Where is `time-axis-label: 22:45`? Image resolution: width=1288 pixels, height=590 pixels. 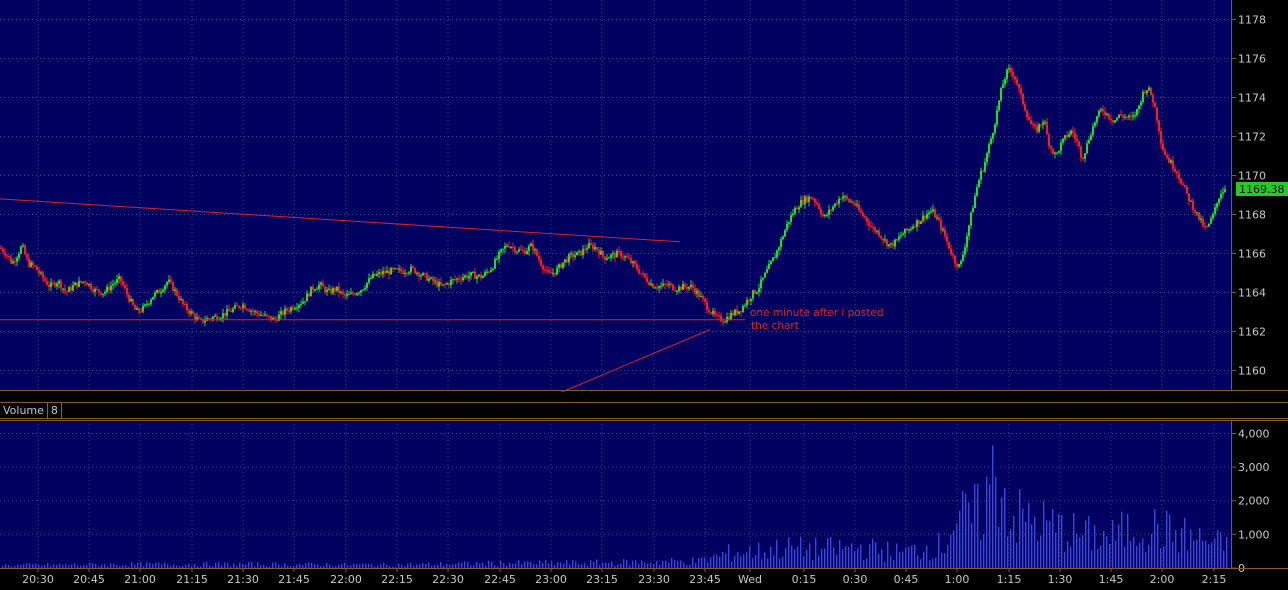 time-axis-label: 22:45 is located at coordinates (500, 579).